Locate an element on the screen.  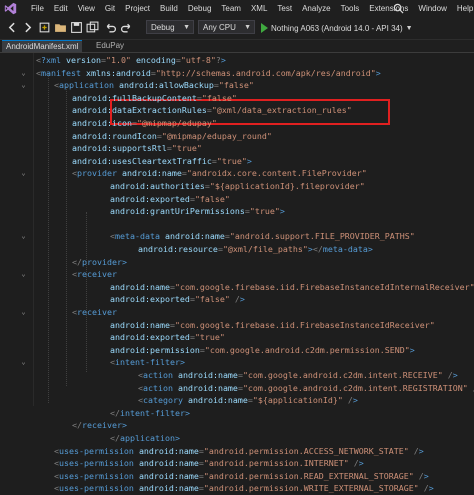
tab-label: AndroidManifest.xml is located at coordinates (42, 46).